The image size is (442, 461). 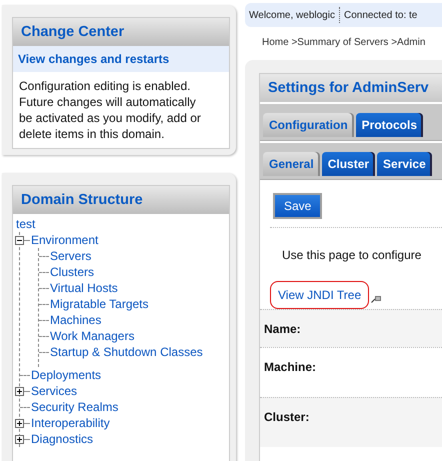 I want to click on tree-item: Machines, so click(x=76, y=320).